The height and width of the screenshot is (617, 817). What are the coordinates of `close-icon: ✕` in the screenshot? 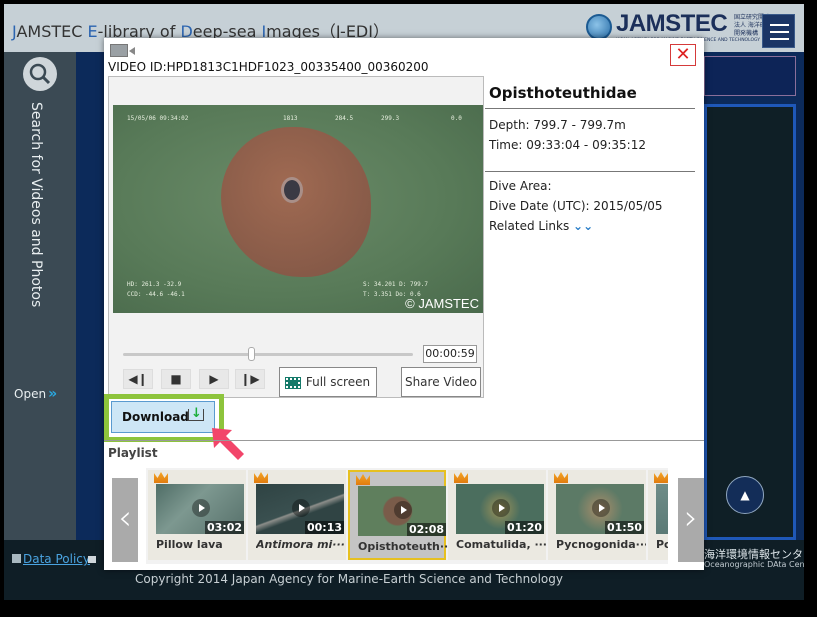 It's located at (683, 54).